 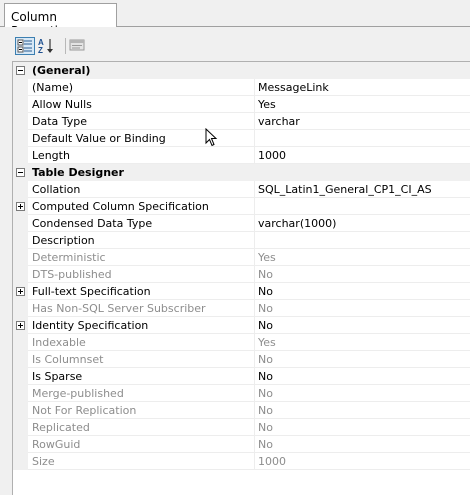 I want to click on tab-column-properties: Column Properties, so click(x=60, y=20).